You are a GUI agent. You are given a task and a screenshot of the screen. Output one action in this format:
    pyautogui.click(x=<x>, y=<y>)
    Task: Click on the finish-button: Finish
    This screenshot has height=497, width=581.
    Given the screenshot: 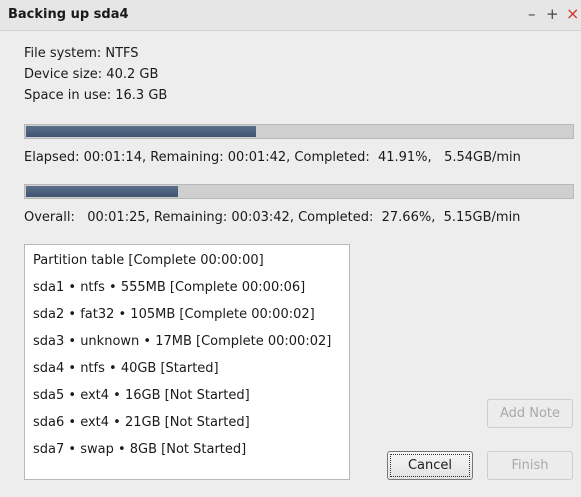 What is the action you would take?
    pyautogui.click(x=530, y=465)
    